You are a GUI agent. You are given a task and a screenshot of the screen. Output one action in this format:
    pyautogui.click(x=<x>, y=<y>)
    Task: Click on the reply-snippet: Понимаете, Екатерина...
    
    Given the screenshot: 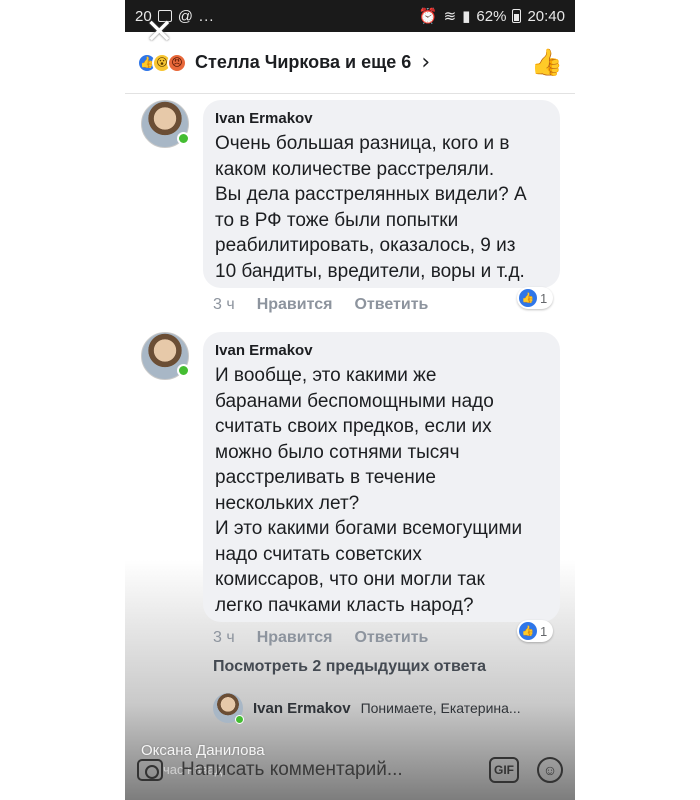 What is the action you would take?
    pyautogui.click(x=440, y=708)
    